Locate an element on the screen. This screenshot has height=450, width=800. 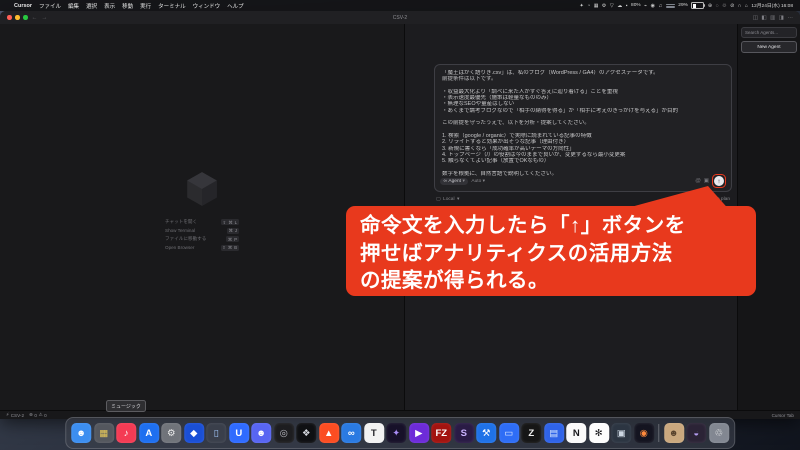
close-window-button is located at coordinates (9, 17).